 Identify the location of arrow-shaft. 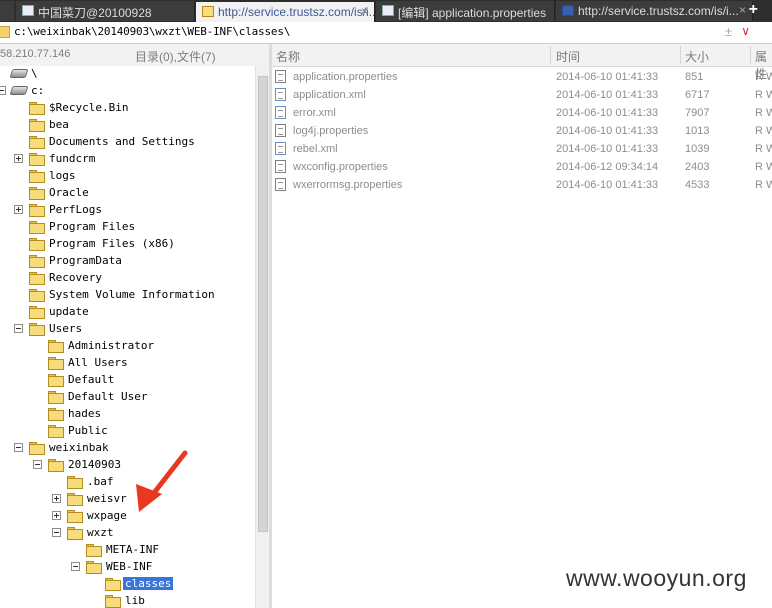
(167, 475).